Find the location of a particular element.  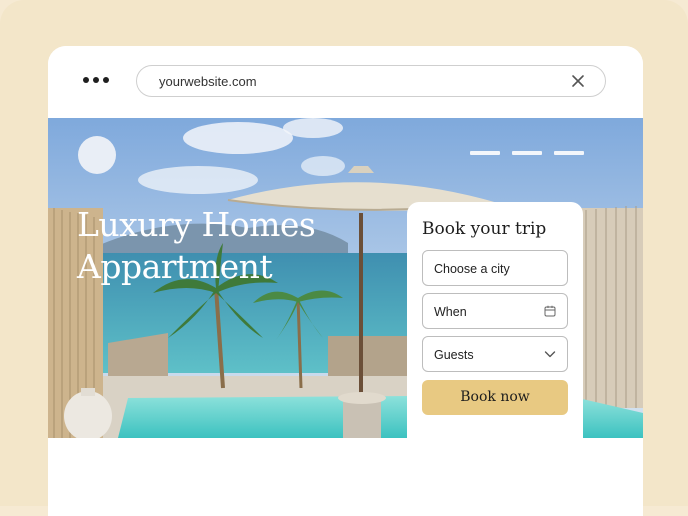

hamburger-menu-icon is located at coordinates (527, 153).